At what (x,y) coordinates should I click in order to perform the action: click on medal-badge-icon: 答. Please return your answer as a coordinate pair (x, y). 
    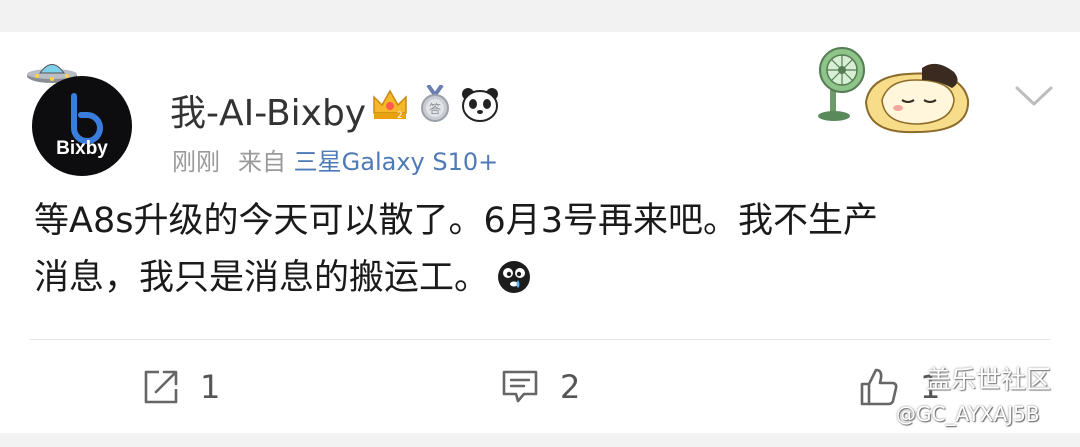
    Looking at the image, I should click on (435, 104).